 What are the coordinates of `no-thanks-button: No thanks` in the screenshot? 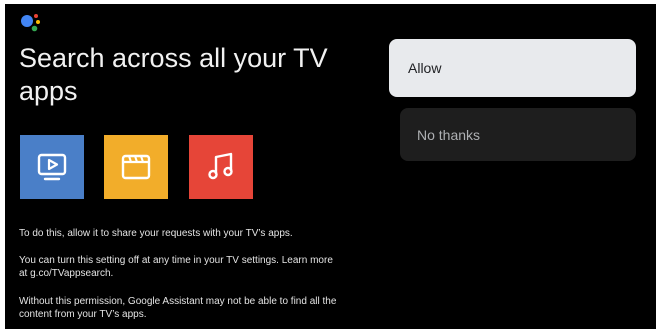 It's located at (518, 134).